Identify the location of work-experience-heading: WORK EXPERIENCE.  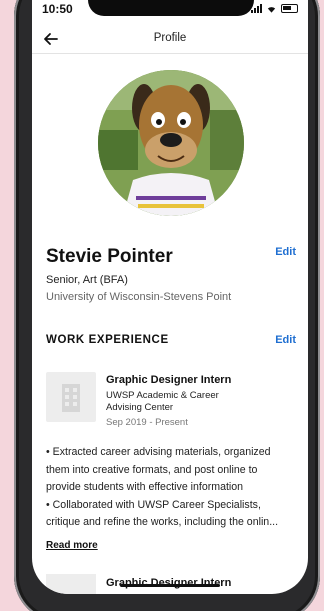
(107, 340).